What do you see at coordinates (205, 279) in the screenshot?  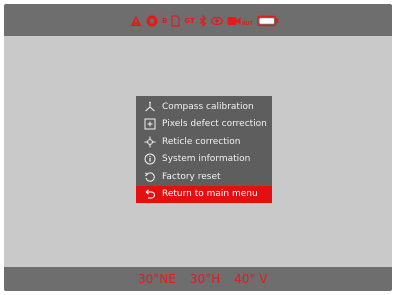 I see `horizontal-angle-readout: 30°H` at bounding box center [205, 279].